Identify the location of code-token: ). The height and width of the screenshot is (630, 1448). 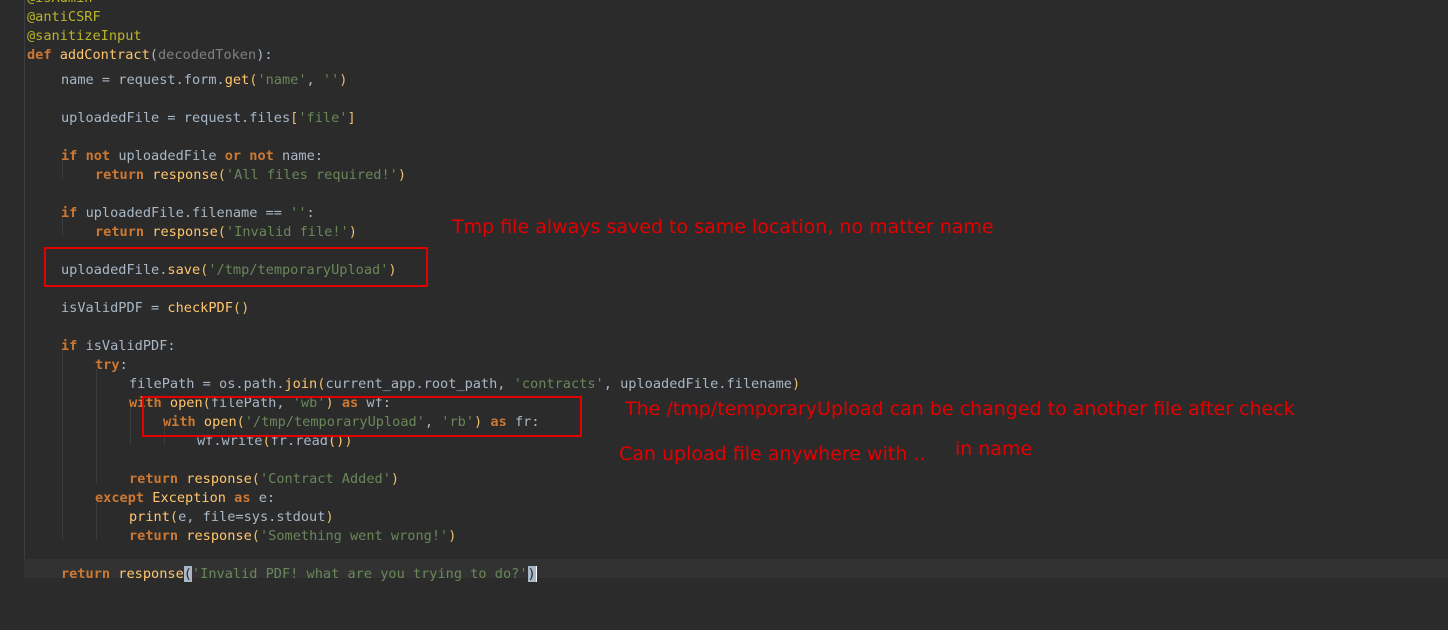
(531, 574).